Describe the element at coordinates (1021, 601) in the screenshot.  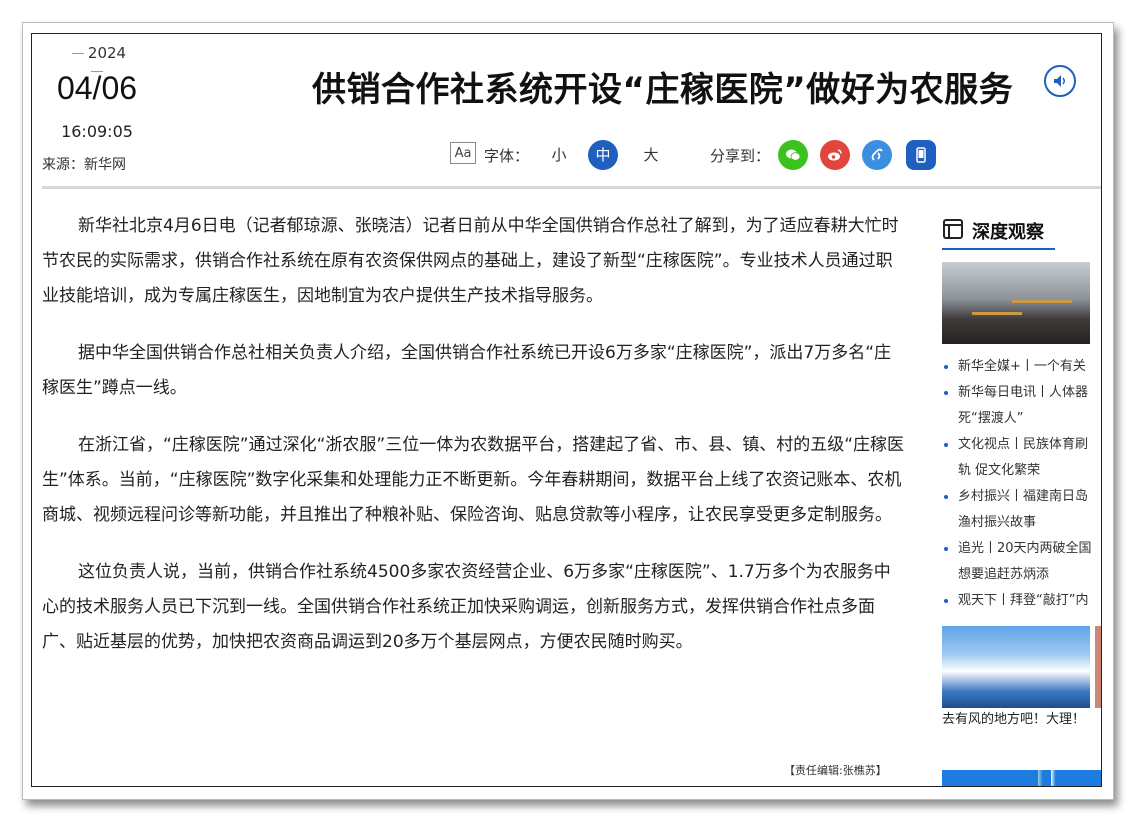
I see `sidebar-link: 观天下丨拜登“敲打”内` at that location.